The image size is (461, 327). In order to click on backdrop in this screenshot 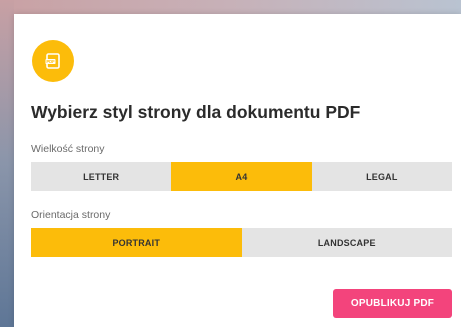, I will do `click(230, 7)`.